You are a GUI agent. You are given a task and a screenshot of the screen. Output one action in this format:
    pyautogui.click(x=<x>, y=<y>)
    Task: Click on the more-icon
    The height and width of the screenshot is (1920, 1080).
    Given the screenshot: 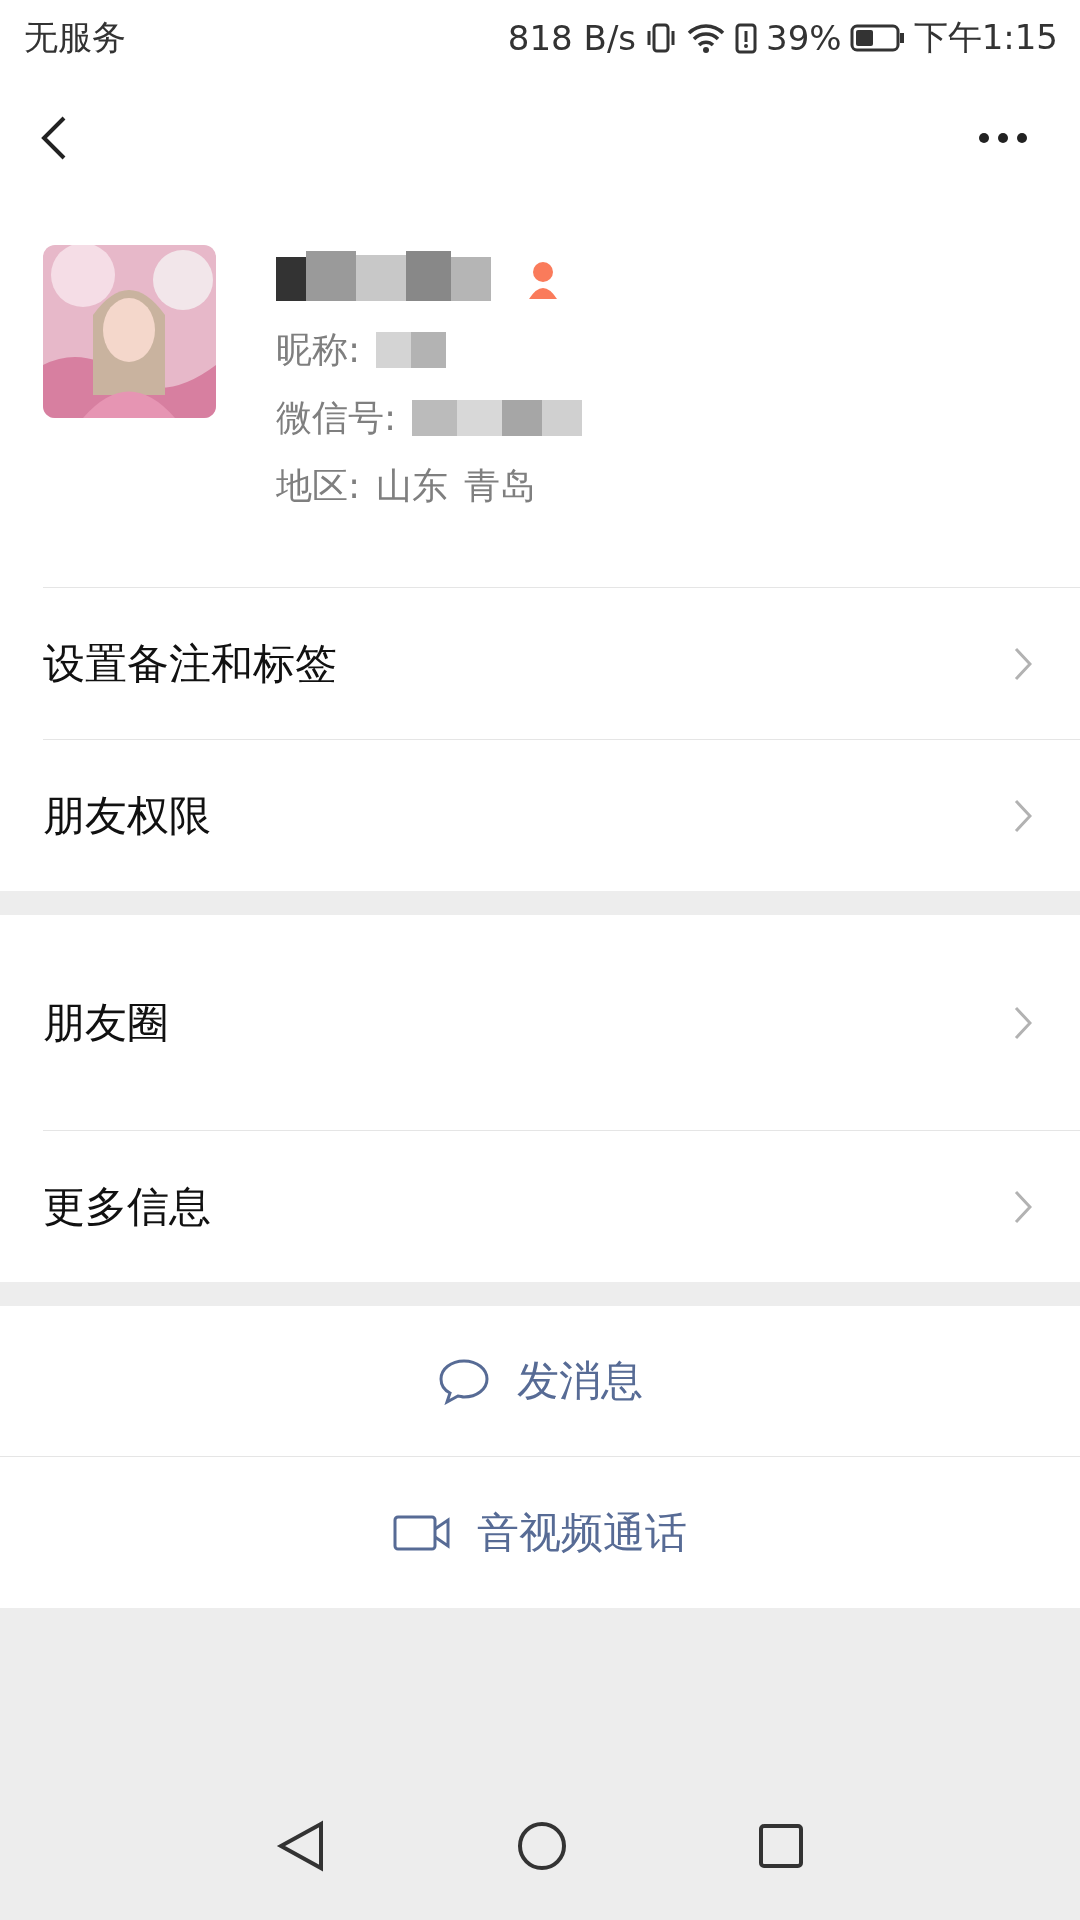 What is the action you would take?
    pyautogui.click(x=1003, y=138)
    